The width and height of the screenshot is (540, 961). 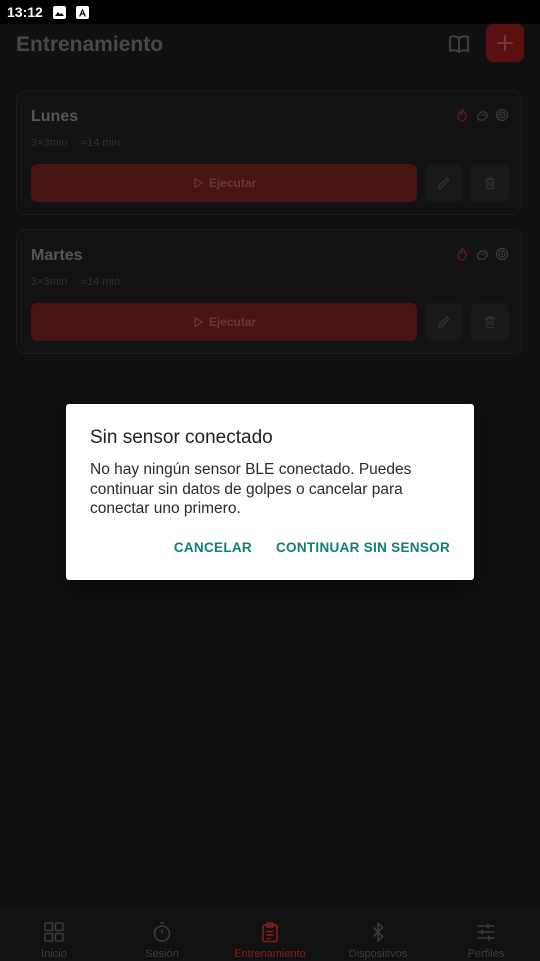 I want to click on cancel-button: CANCELAR, so click(x=213, y=547).